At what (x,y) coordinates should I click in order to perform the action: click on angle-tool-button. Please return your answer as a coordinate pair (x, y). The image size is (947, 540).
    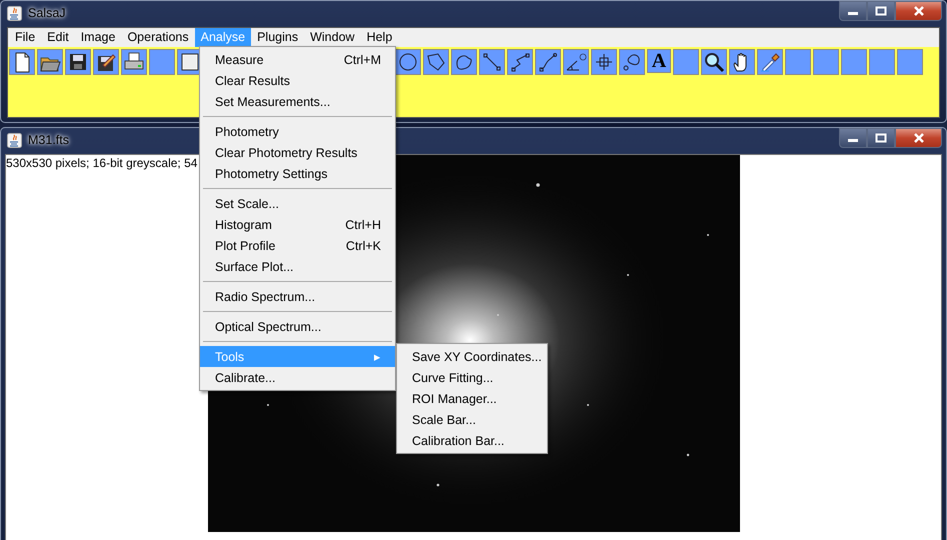
    Looking at the image, I should click on (576, 62).